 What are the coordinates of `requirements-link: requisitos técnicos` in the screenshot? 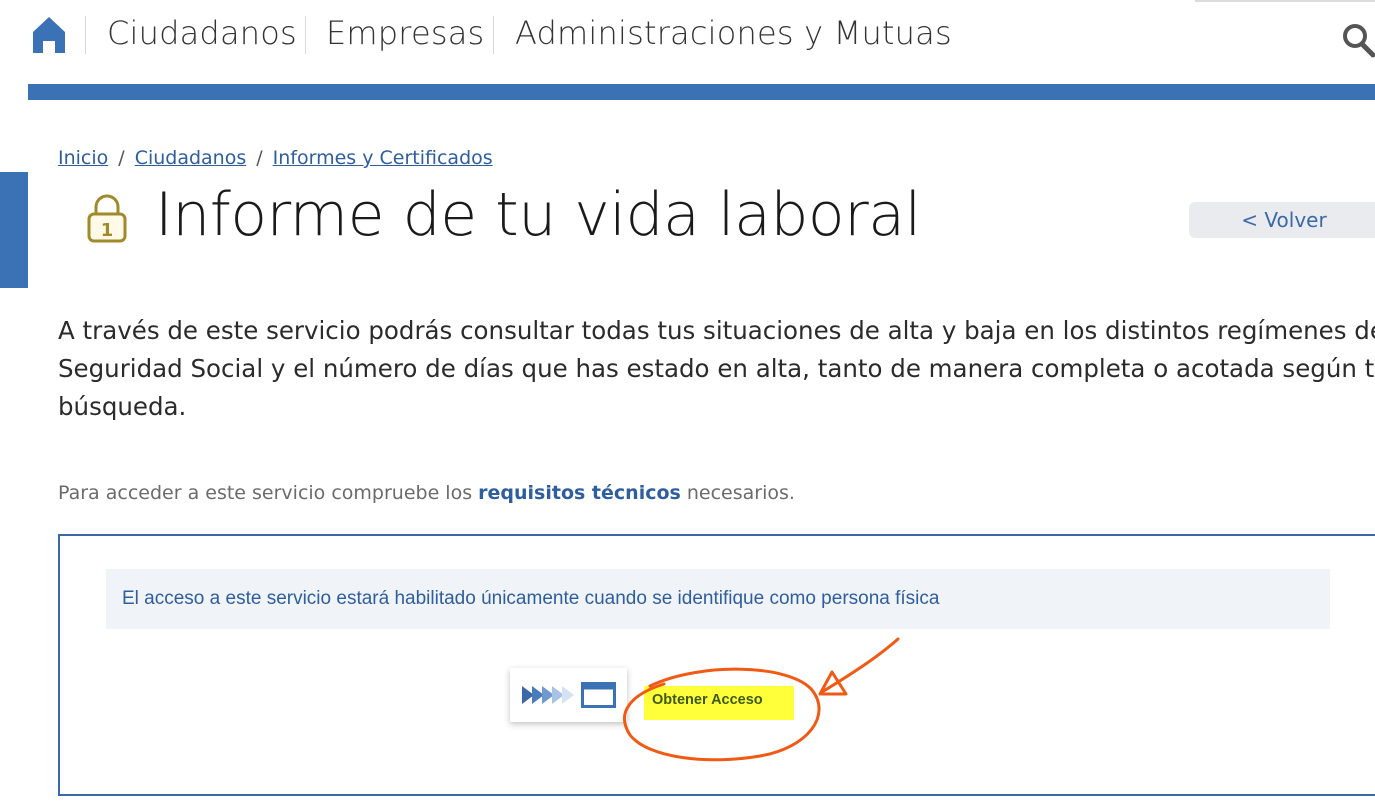 It's located at (579, 493).